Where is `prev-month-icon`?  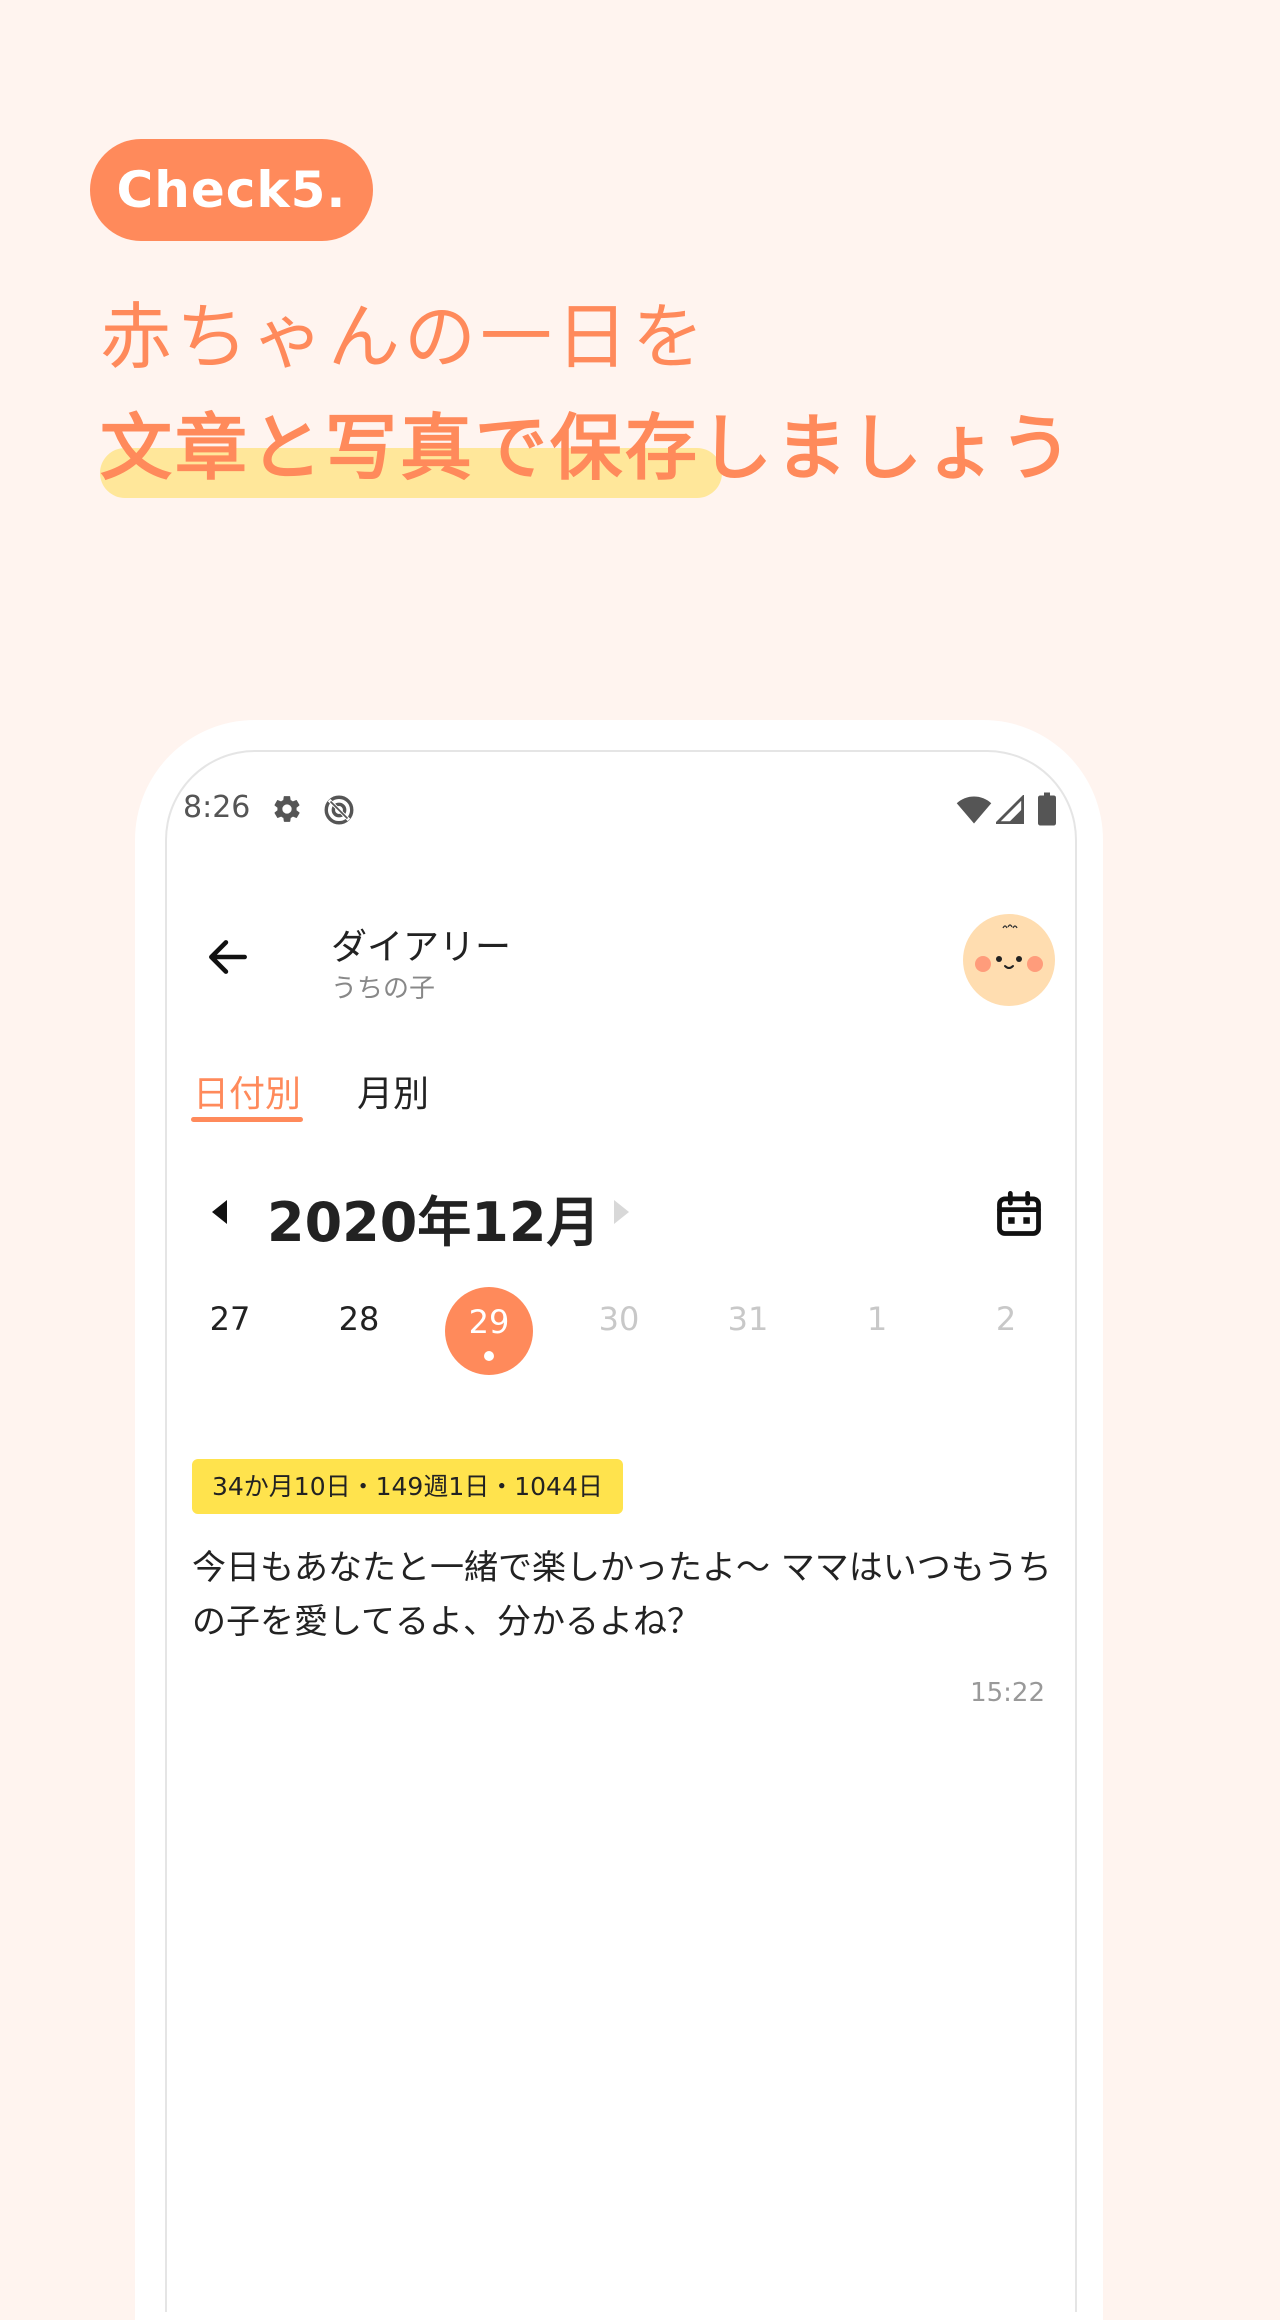
prev-month-icon is located at coordinates (221, 1212).